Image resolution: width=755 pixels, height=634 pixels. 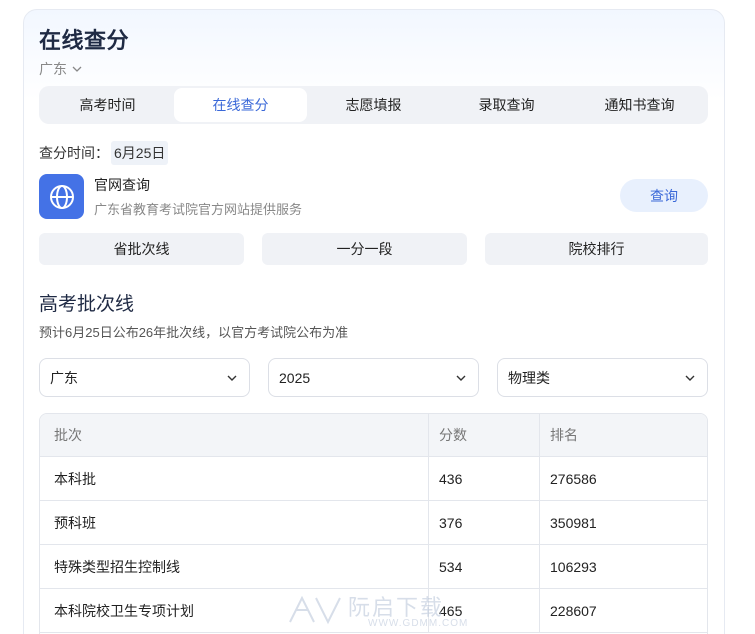 I want to click on batch-cell: 特殊类型招生控制线, so click(x=234, y=566).